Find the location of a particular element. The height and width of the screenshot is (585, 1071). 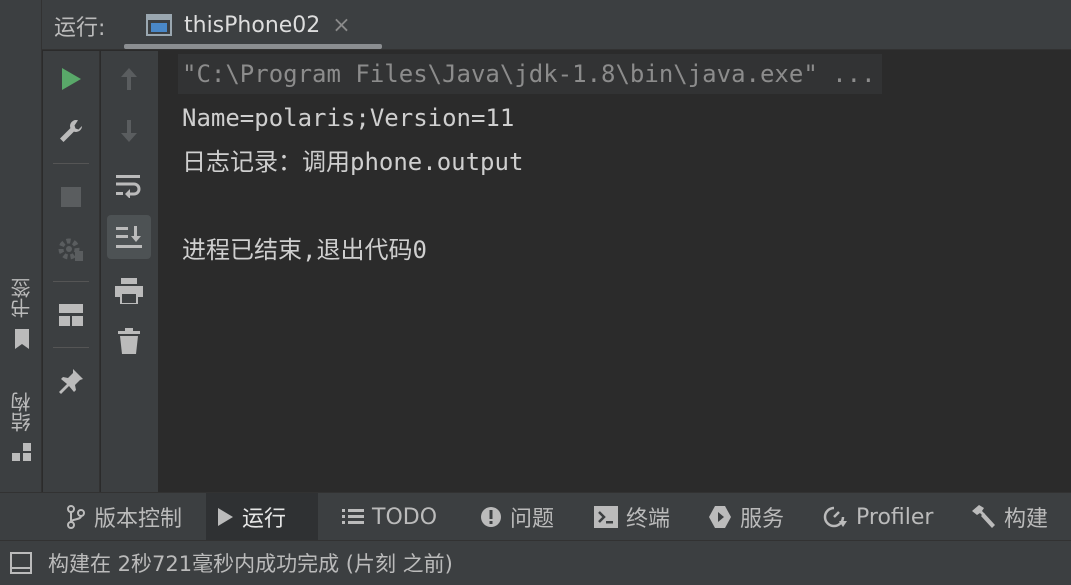

layout-button is located at coordinates (71, 315).